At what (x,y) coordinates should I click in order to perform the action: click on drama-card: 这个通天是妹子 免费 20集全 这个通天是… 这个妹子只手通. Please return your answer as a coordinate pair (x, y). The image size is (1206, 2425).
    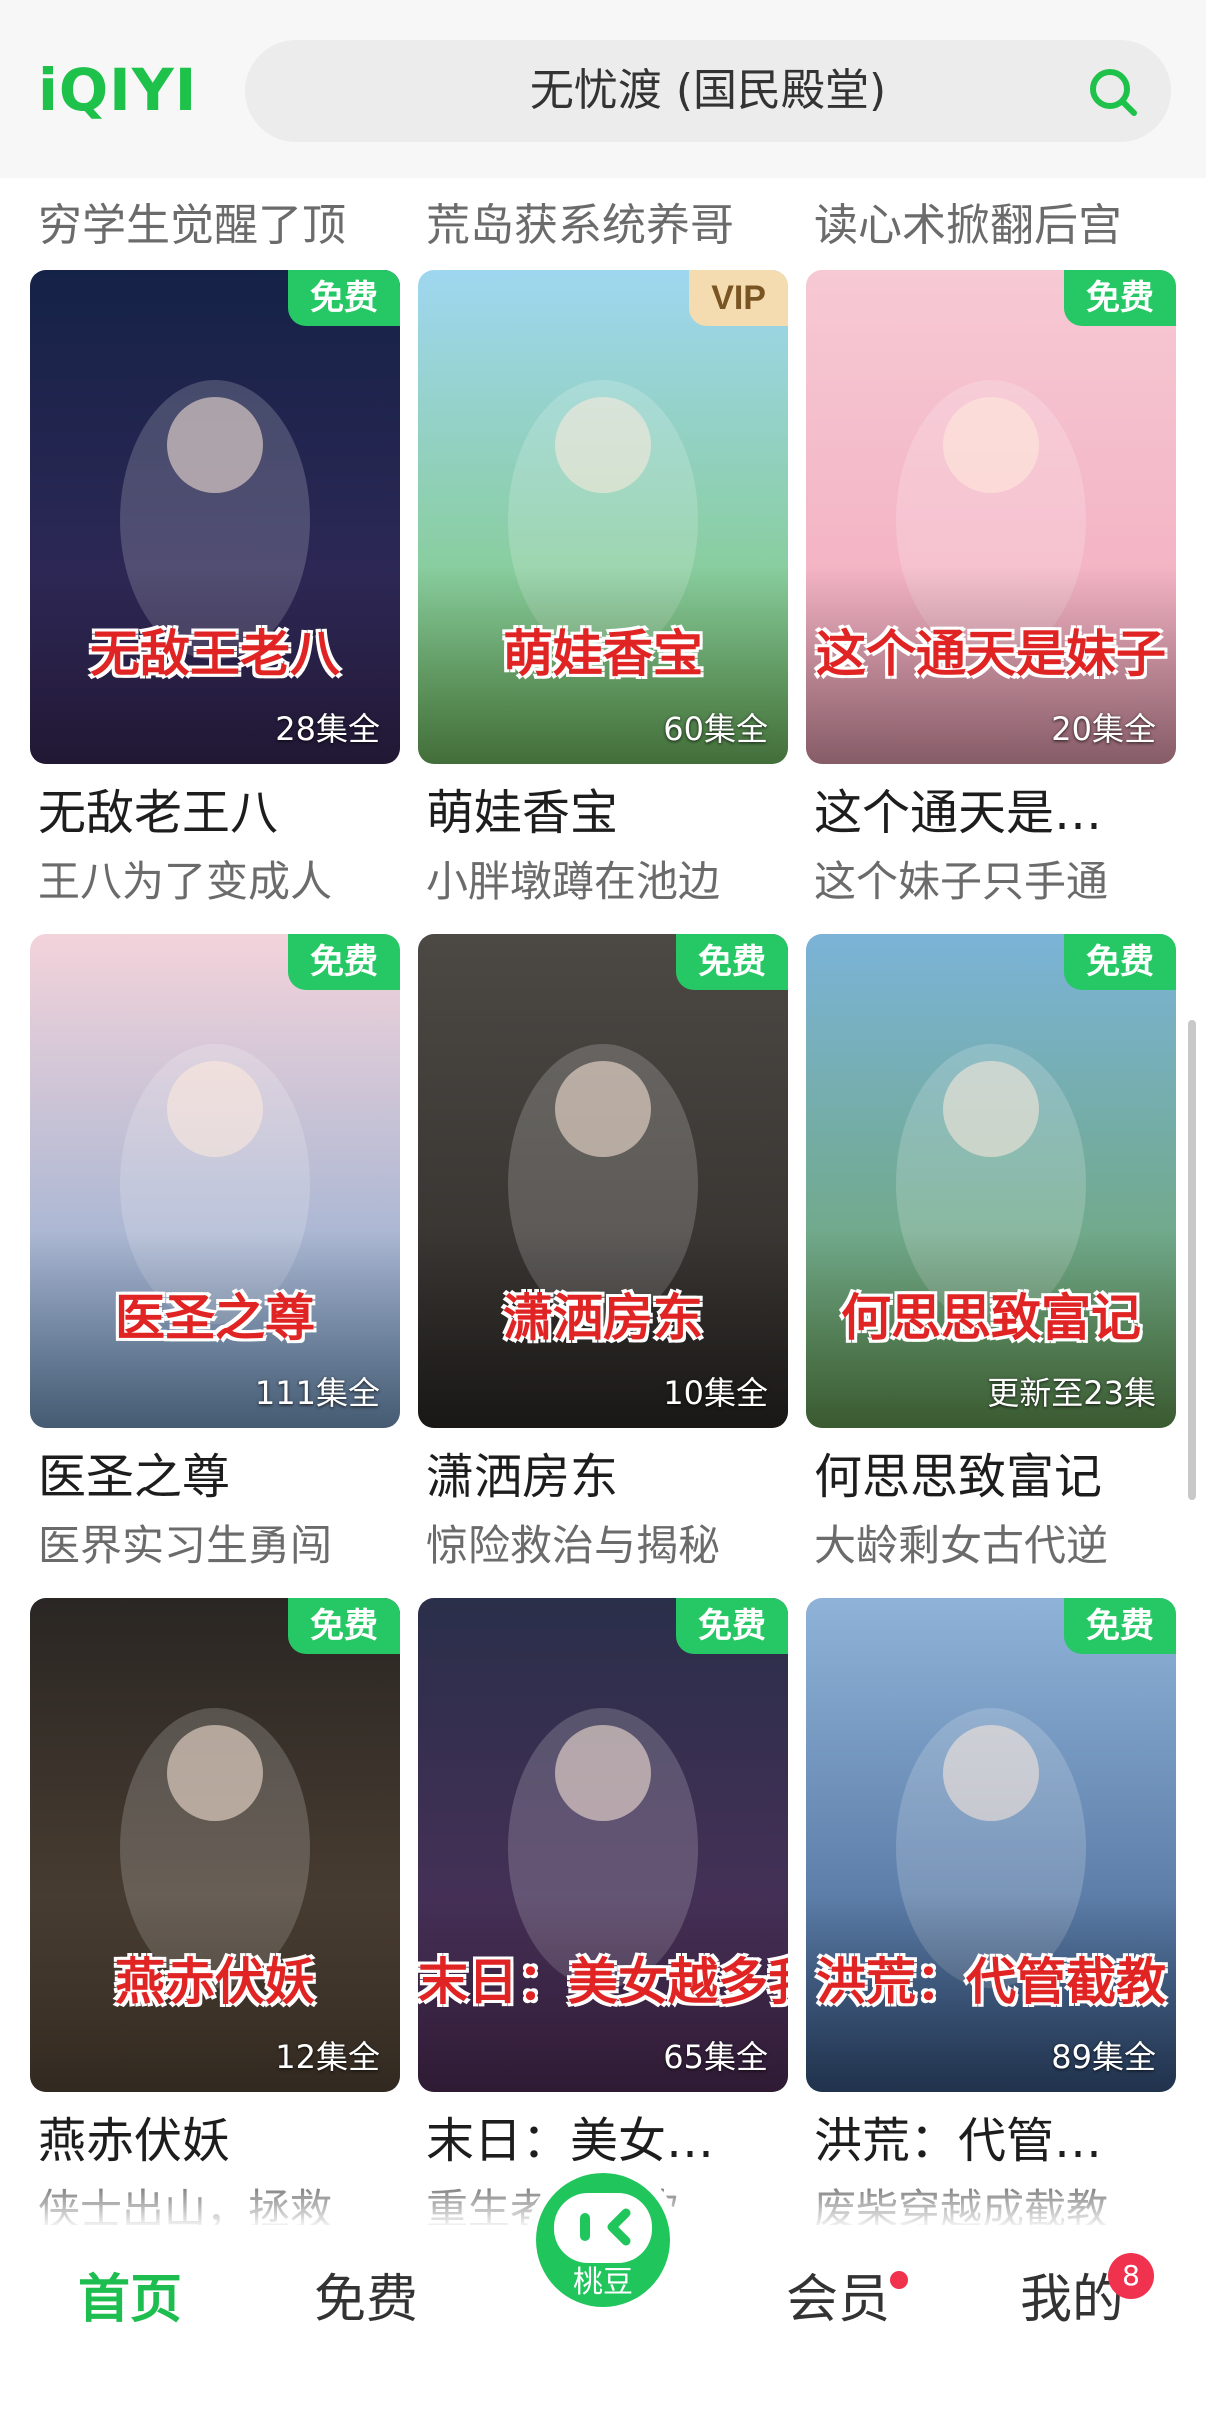
    Looking at the image, I should click on (991, 595).